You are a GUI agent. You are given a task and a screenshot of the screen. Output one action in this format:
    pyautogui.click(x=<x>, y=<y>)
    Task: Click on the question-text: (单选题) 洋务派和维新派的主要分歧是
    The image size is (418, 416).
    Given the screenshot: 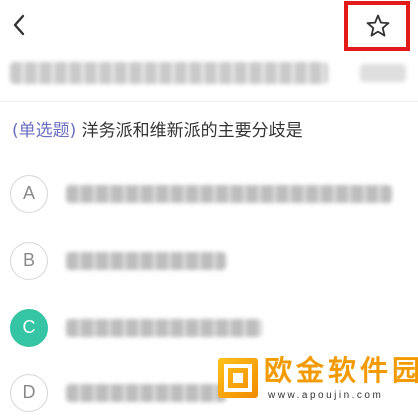 What is the action you would take?
    pyautogui.click(x=157, y=131)
    